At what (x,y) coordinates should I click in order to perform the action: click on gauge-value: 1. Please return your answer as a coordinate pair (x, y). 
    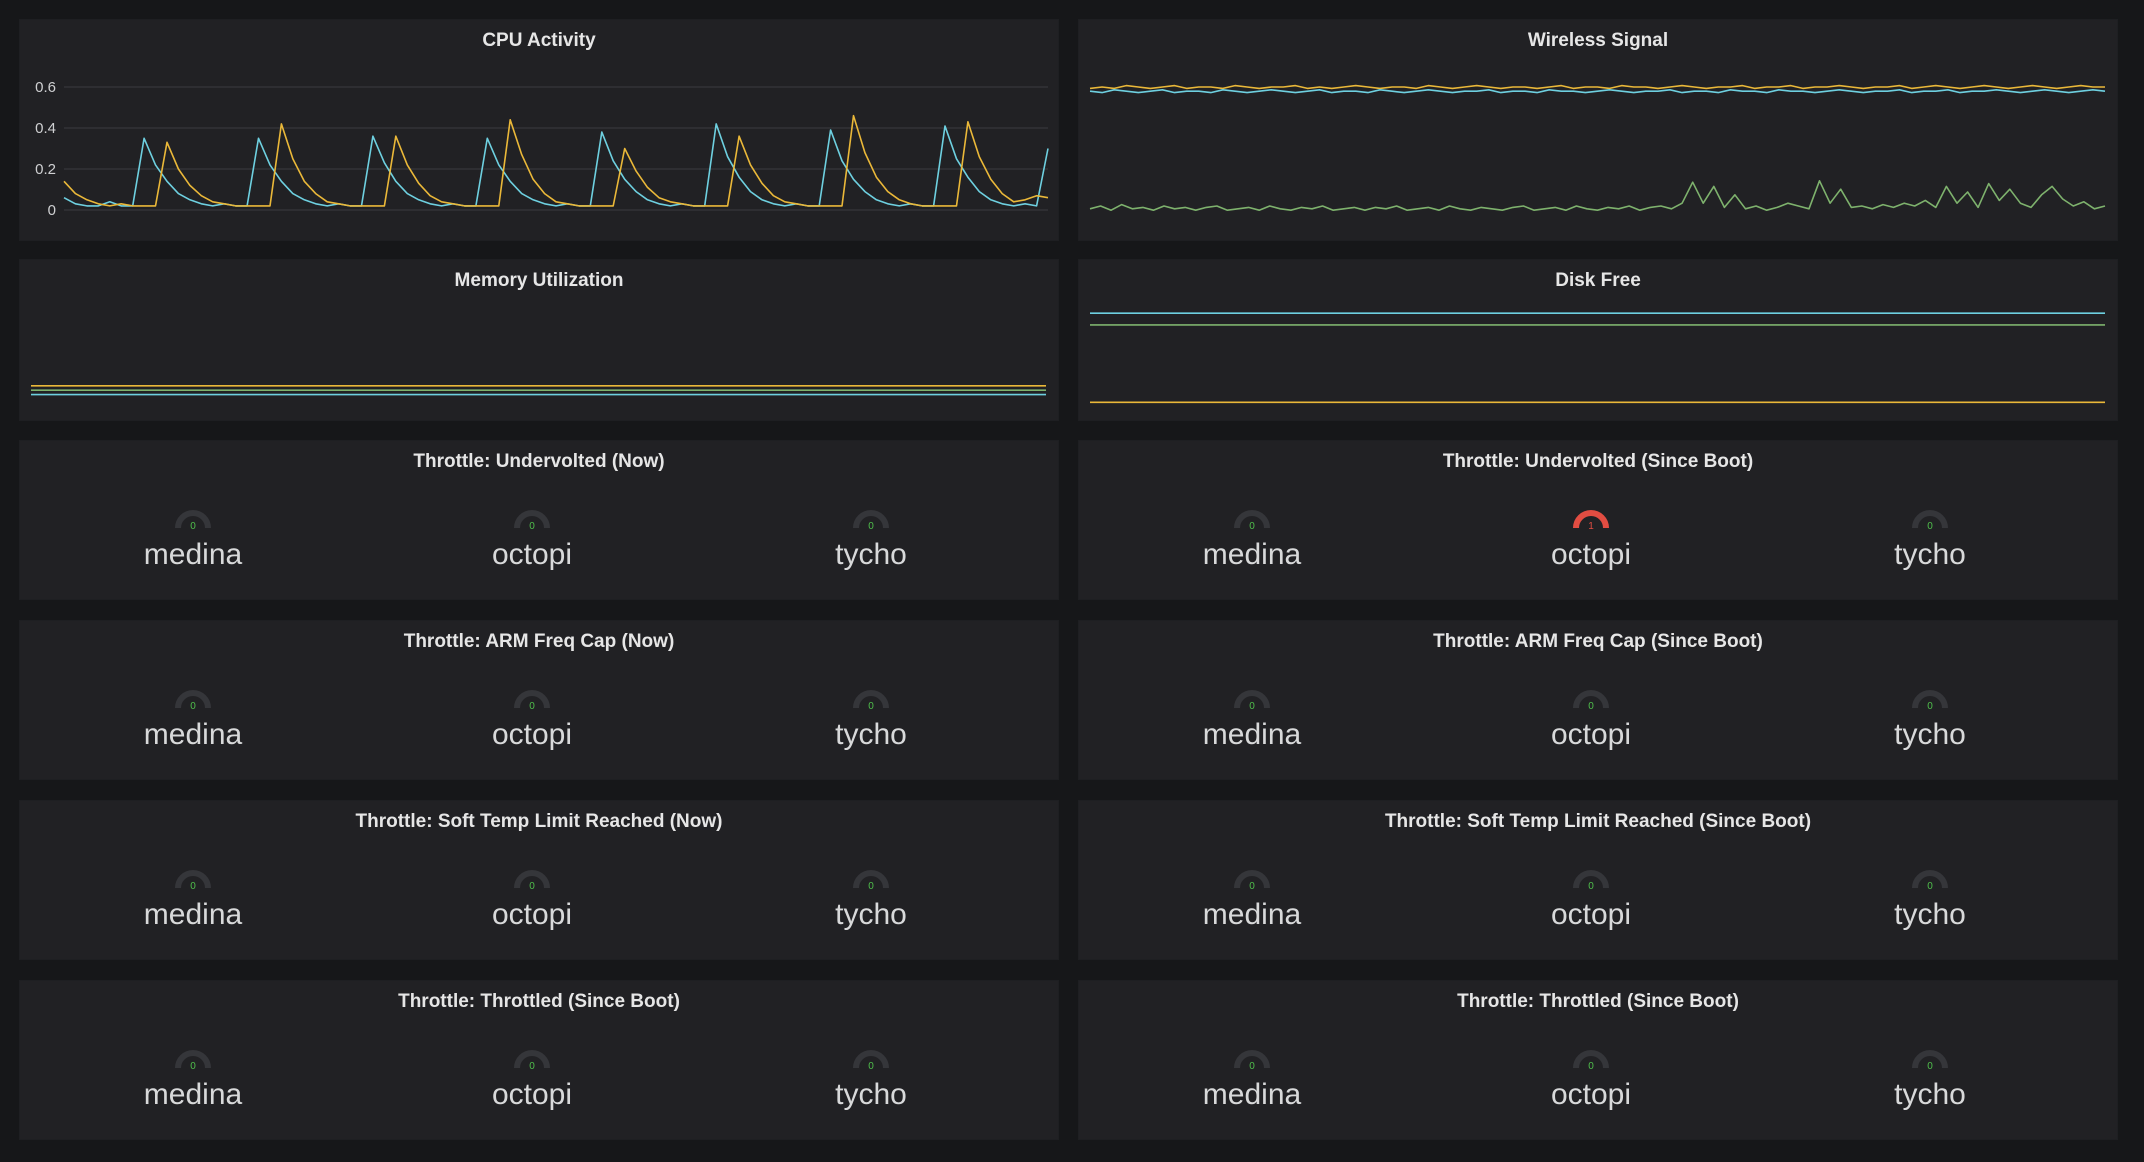
    Looking at the image, I should click on (1591, 526).